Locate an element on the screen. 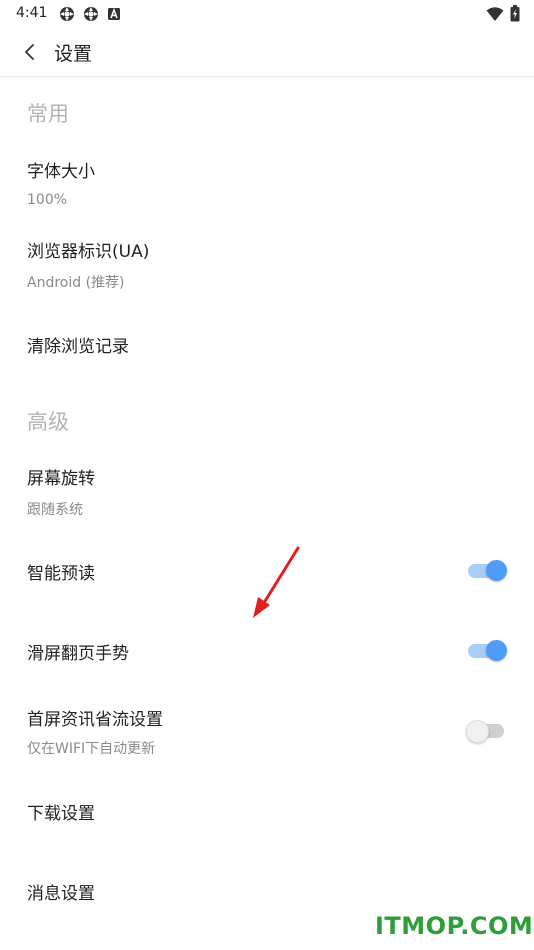 The image size is (534, 950). setting-message: 消息设置 is located at coordinates (267, 892).